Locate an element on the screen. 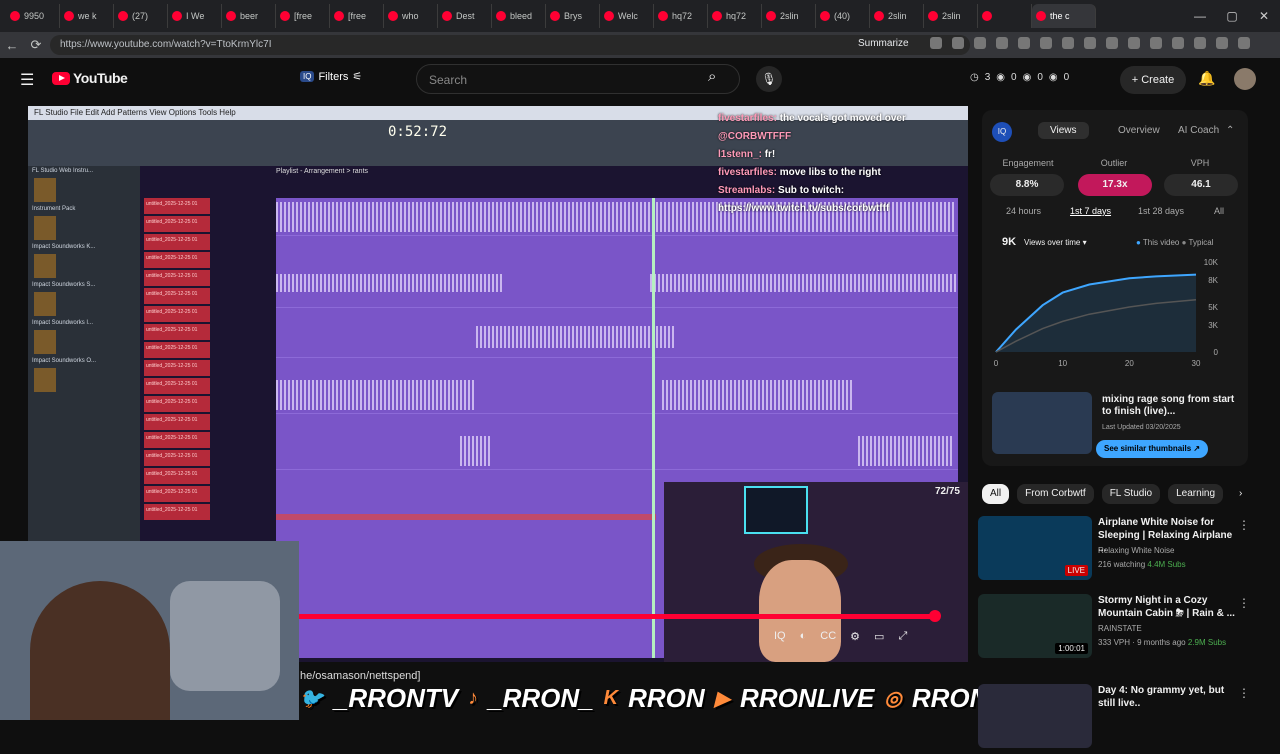 The height and width of the screenshot is (754, 1280). chevron-right-icon: › is located at coordinates (1240, 494).